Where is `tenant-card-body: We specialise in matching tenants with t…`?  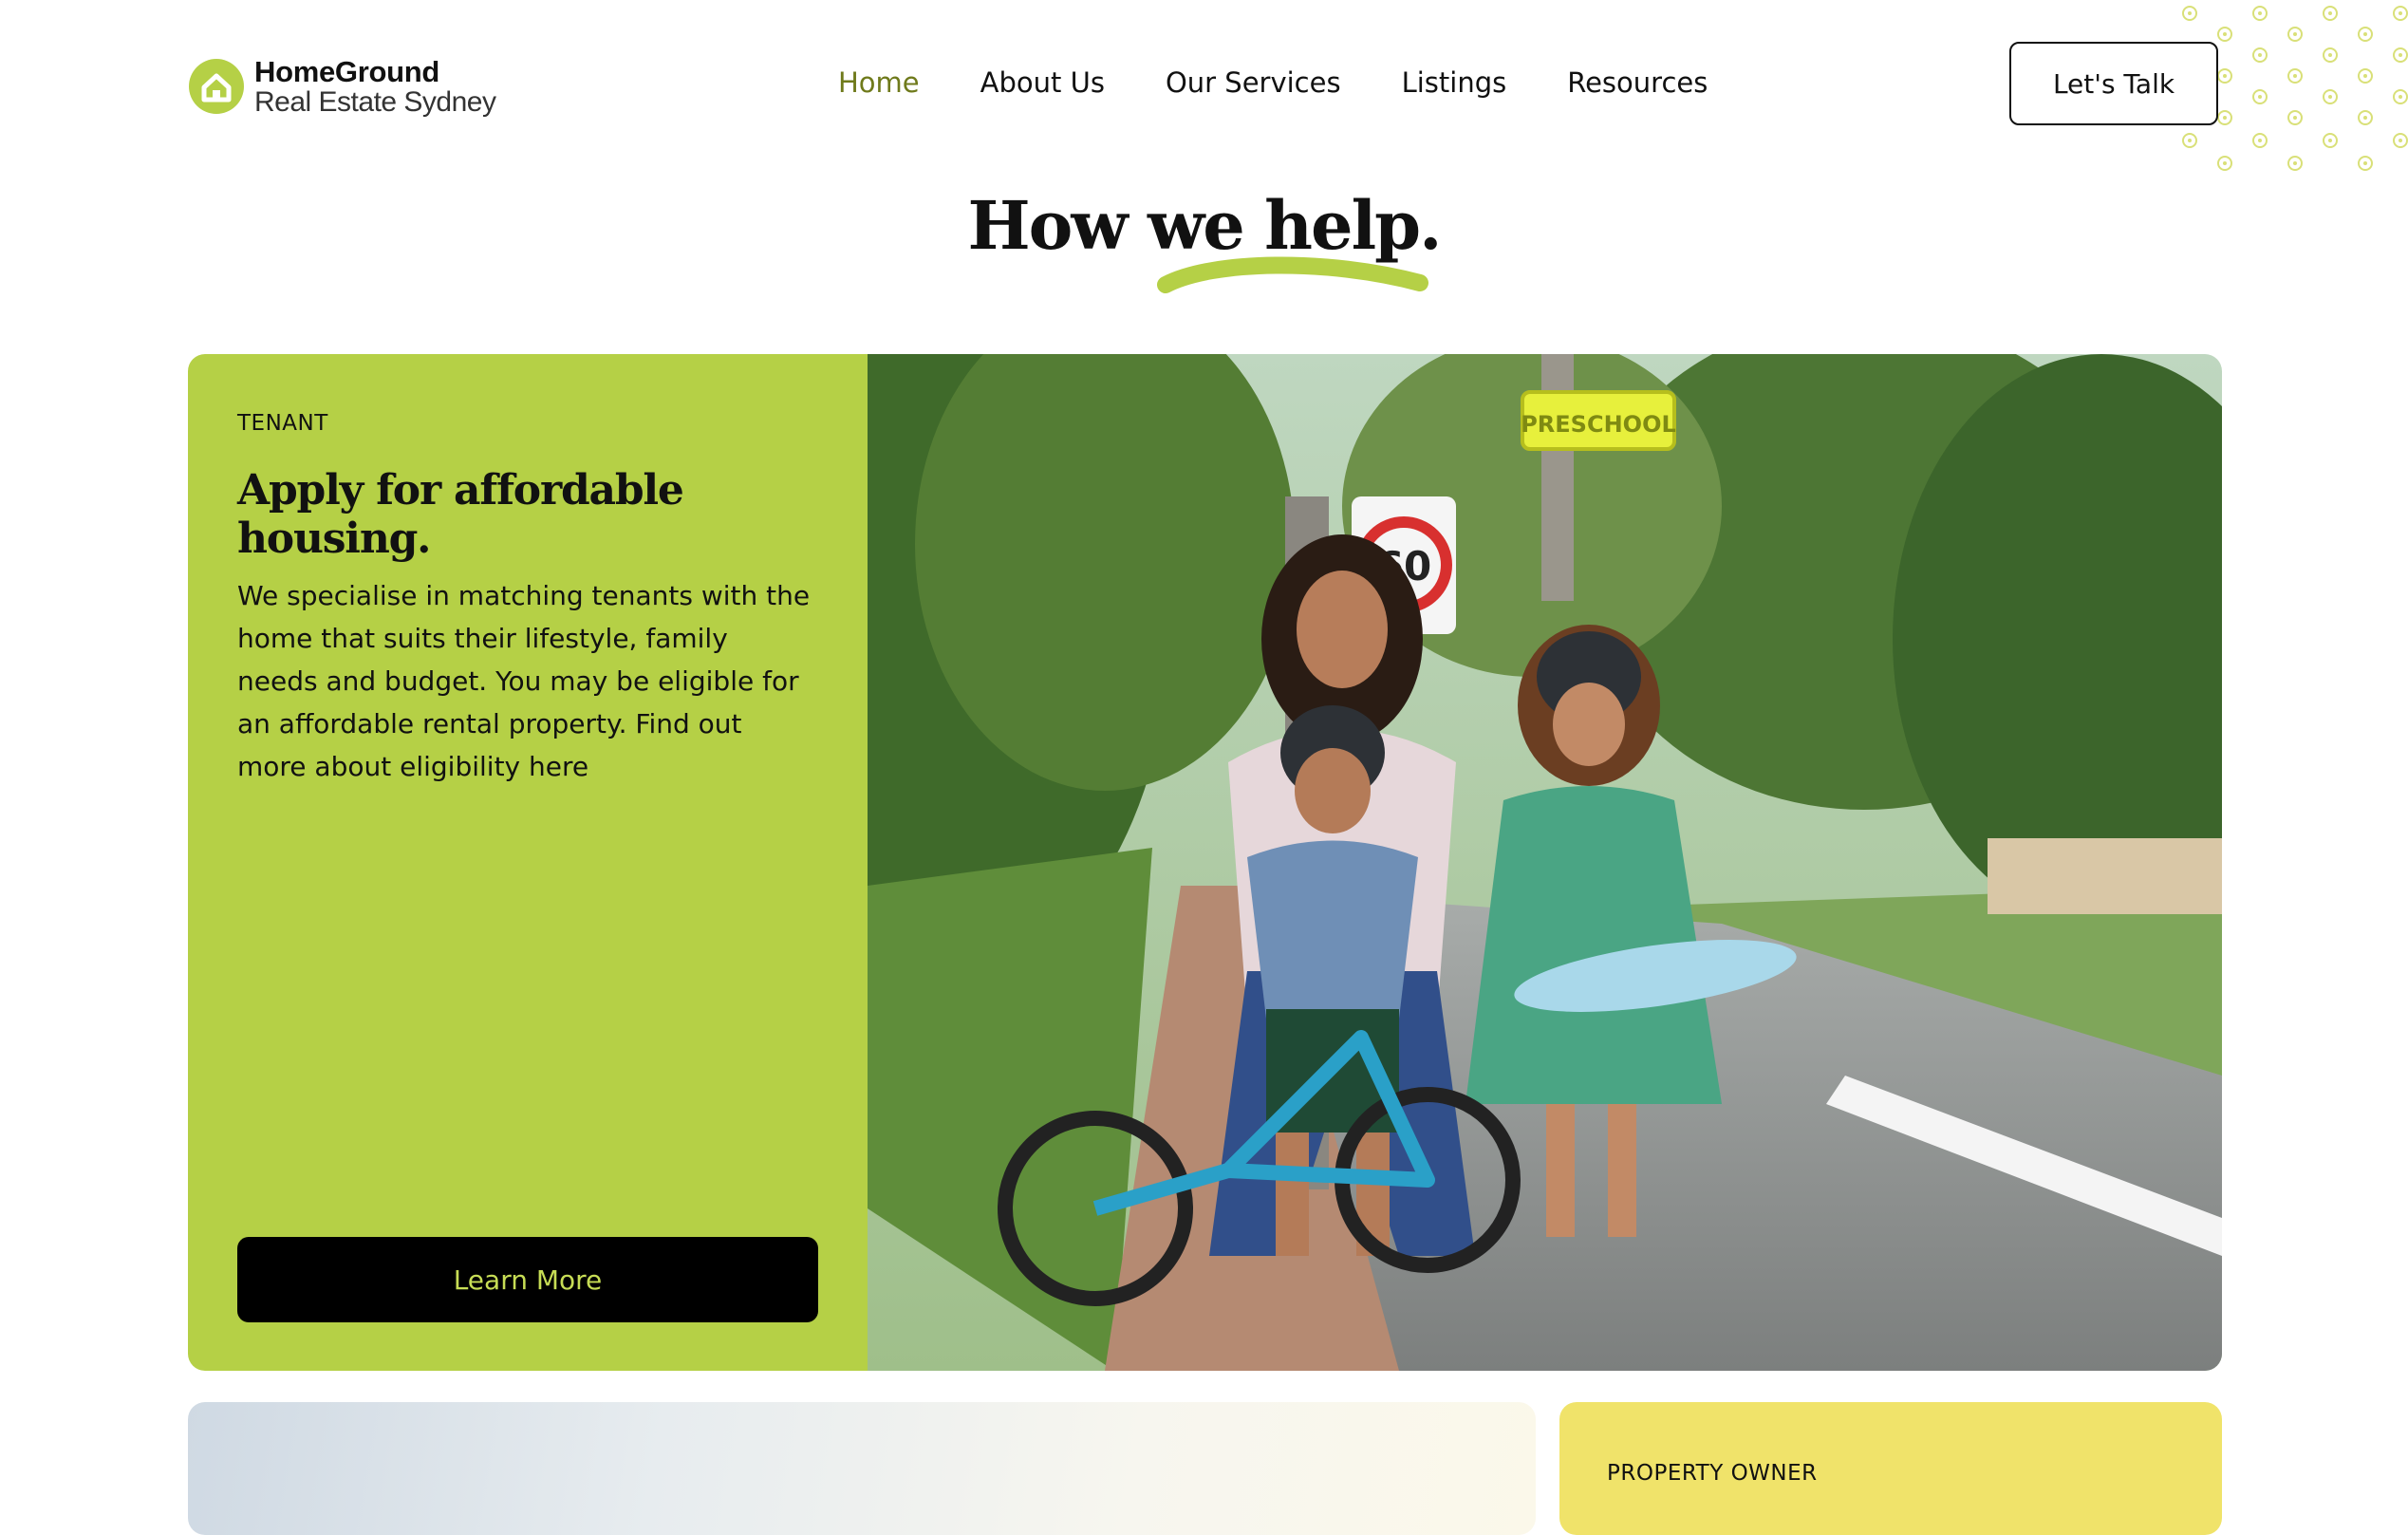
tenant-card-body: We specialise in matching tenants with t… is located at coordinates (524, 681).